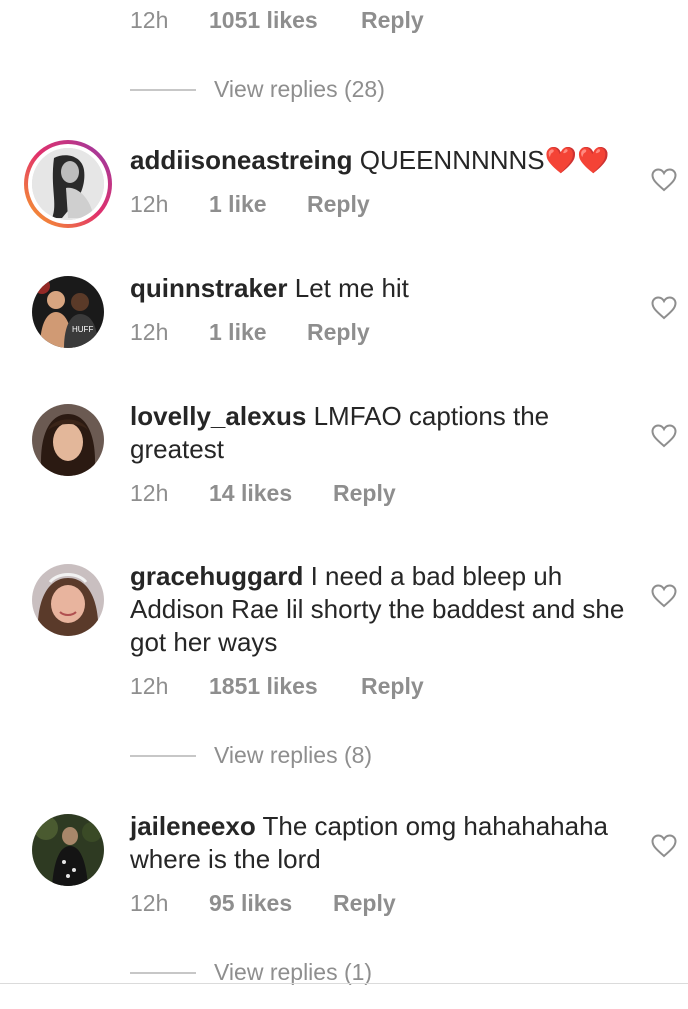  Describe the element at coordinates (263, 20) in the screenshot. I see `comment-likes: 1051 likes` at that location.